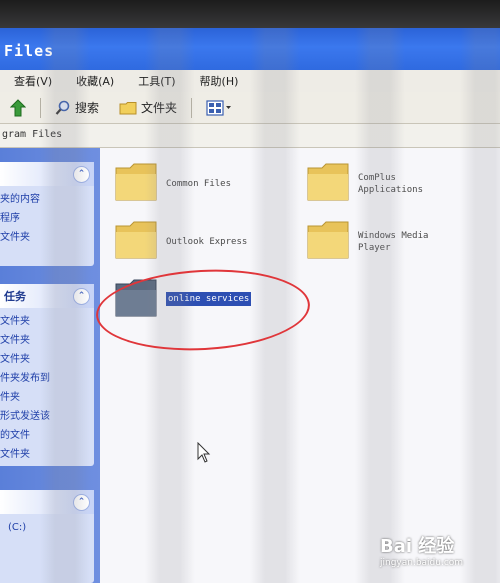 Image resolution: width=500 pixels, height=583 pixels. What do you see at coordinates (217, 81) in the screenshot?
I see `menu-help: 帮助(H)` at bounding box center [217, 81].